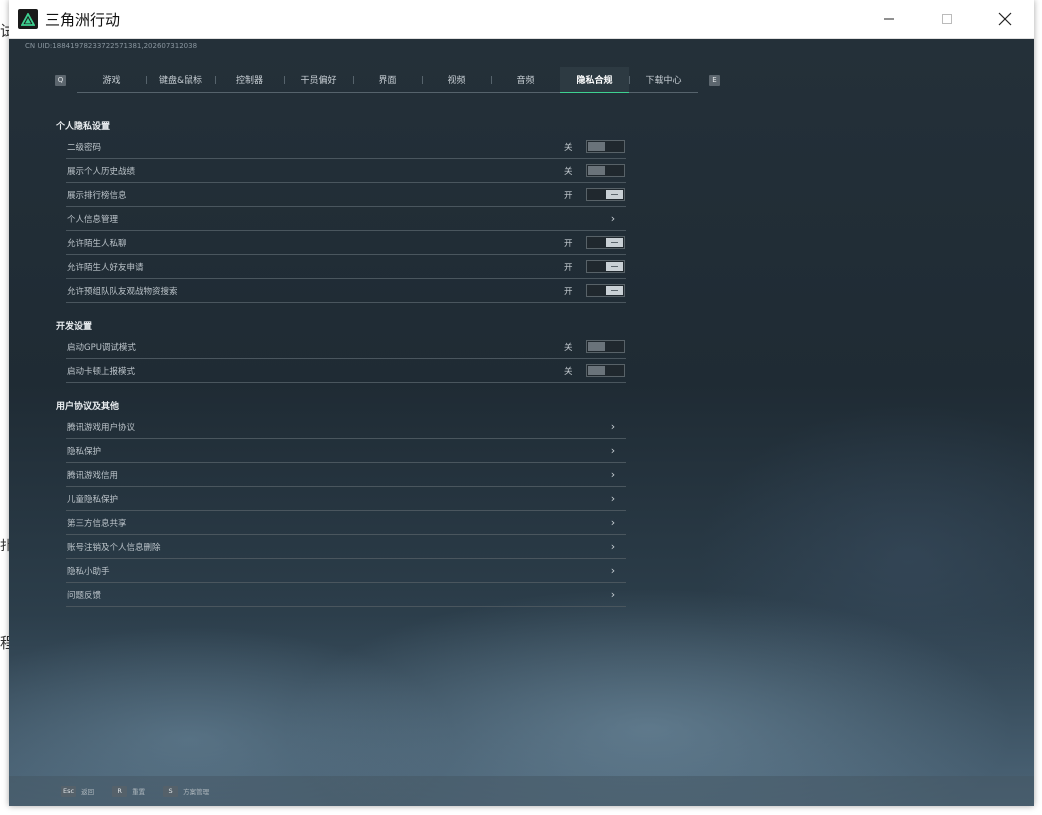  Describe the element at coordinates (88, 571) in the screenshot. I see `row-label: 隐私小助手` at that location.